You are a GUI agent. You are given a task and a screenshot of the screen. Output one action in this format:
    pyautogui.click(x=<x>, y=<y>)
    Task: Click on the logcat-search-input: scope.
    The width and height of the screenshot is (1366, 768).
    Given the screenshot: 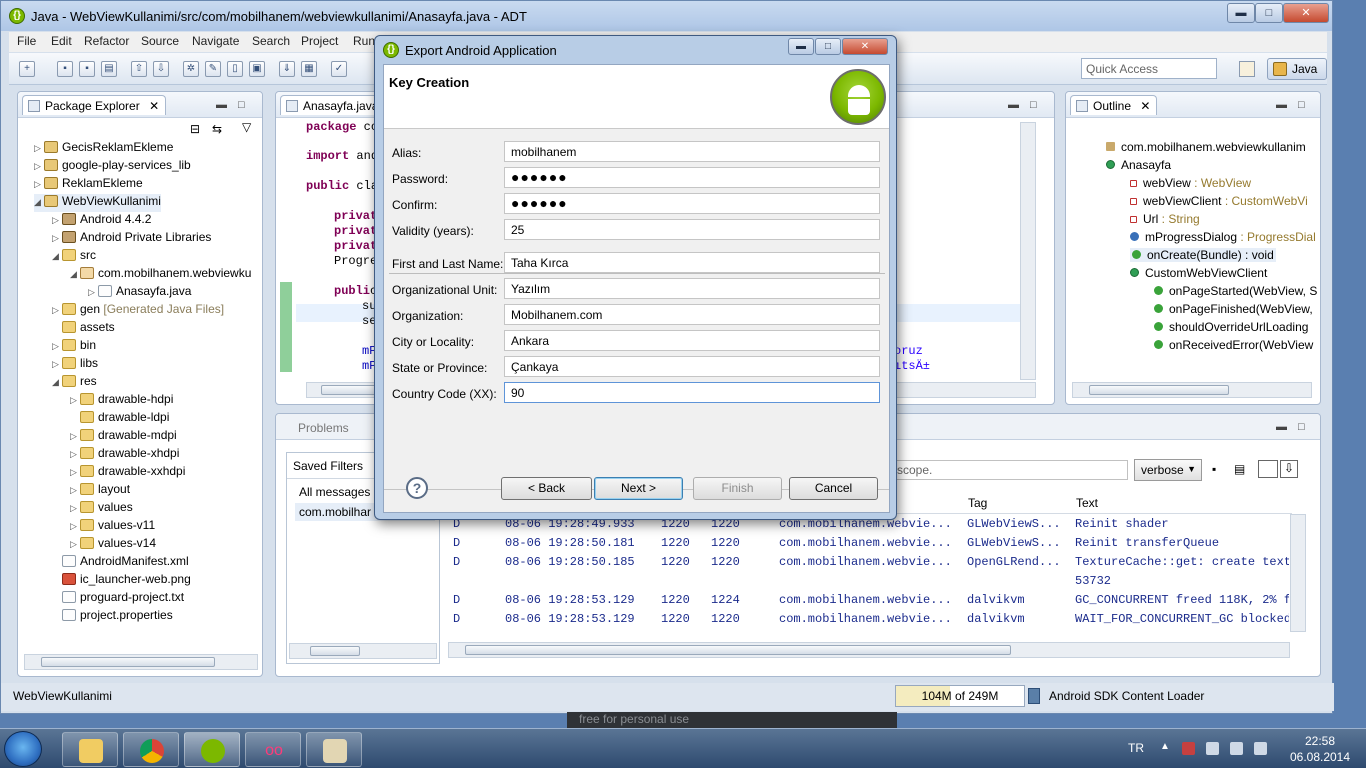 What is the action you would take?
    pyautogui.click(x=1010, y=470)
    